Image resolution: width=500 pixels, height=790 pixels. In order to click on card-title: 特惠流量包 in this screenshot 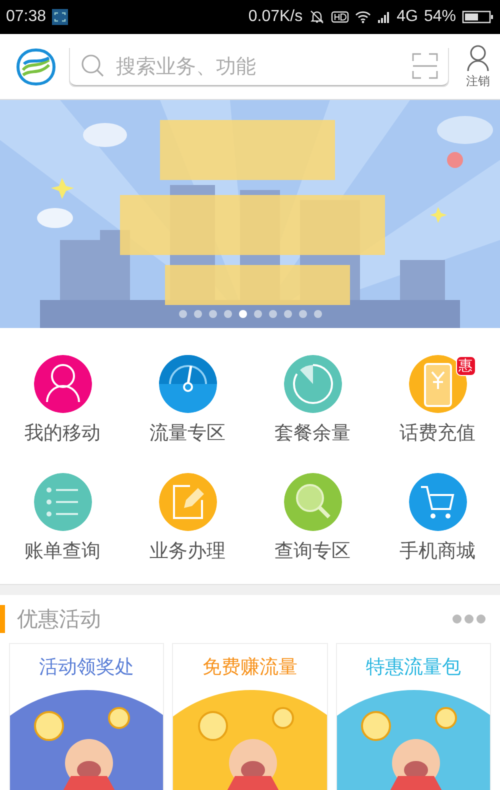, I will do `click(413, 667)`.